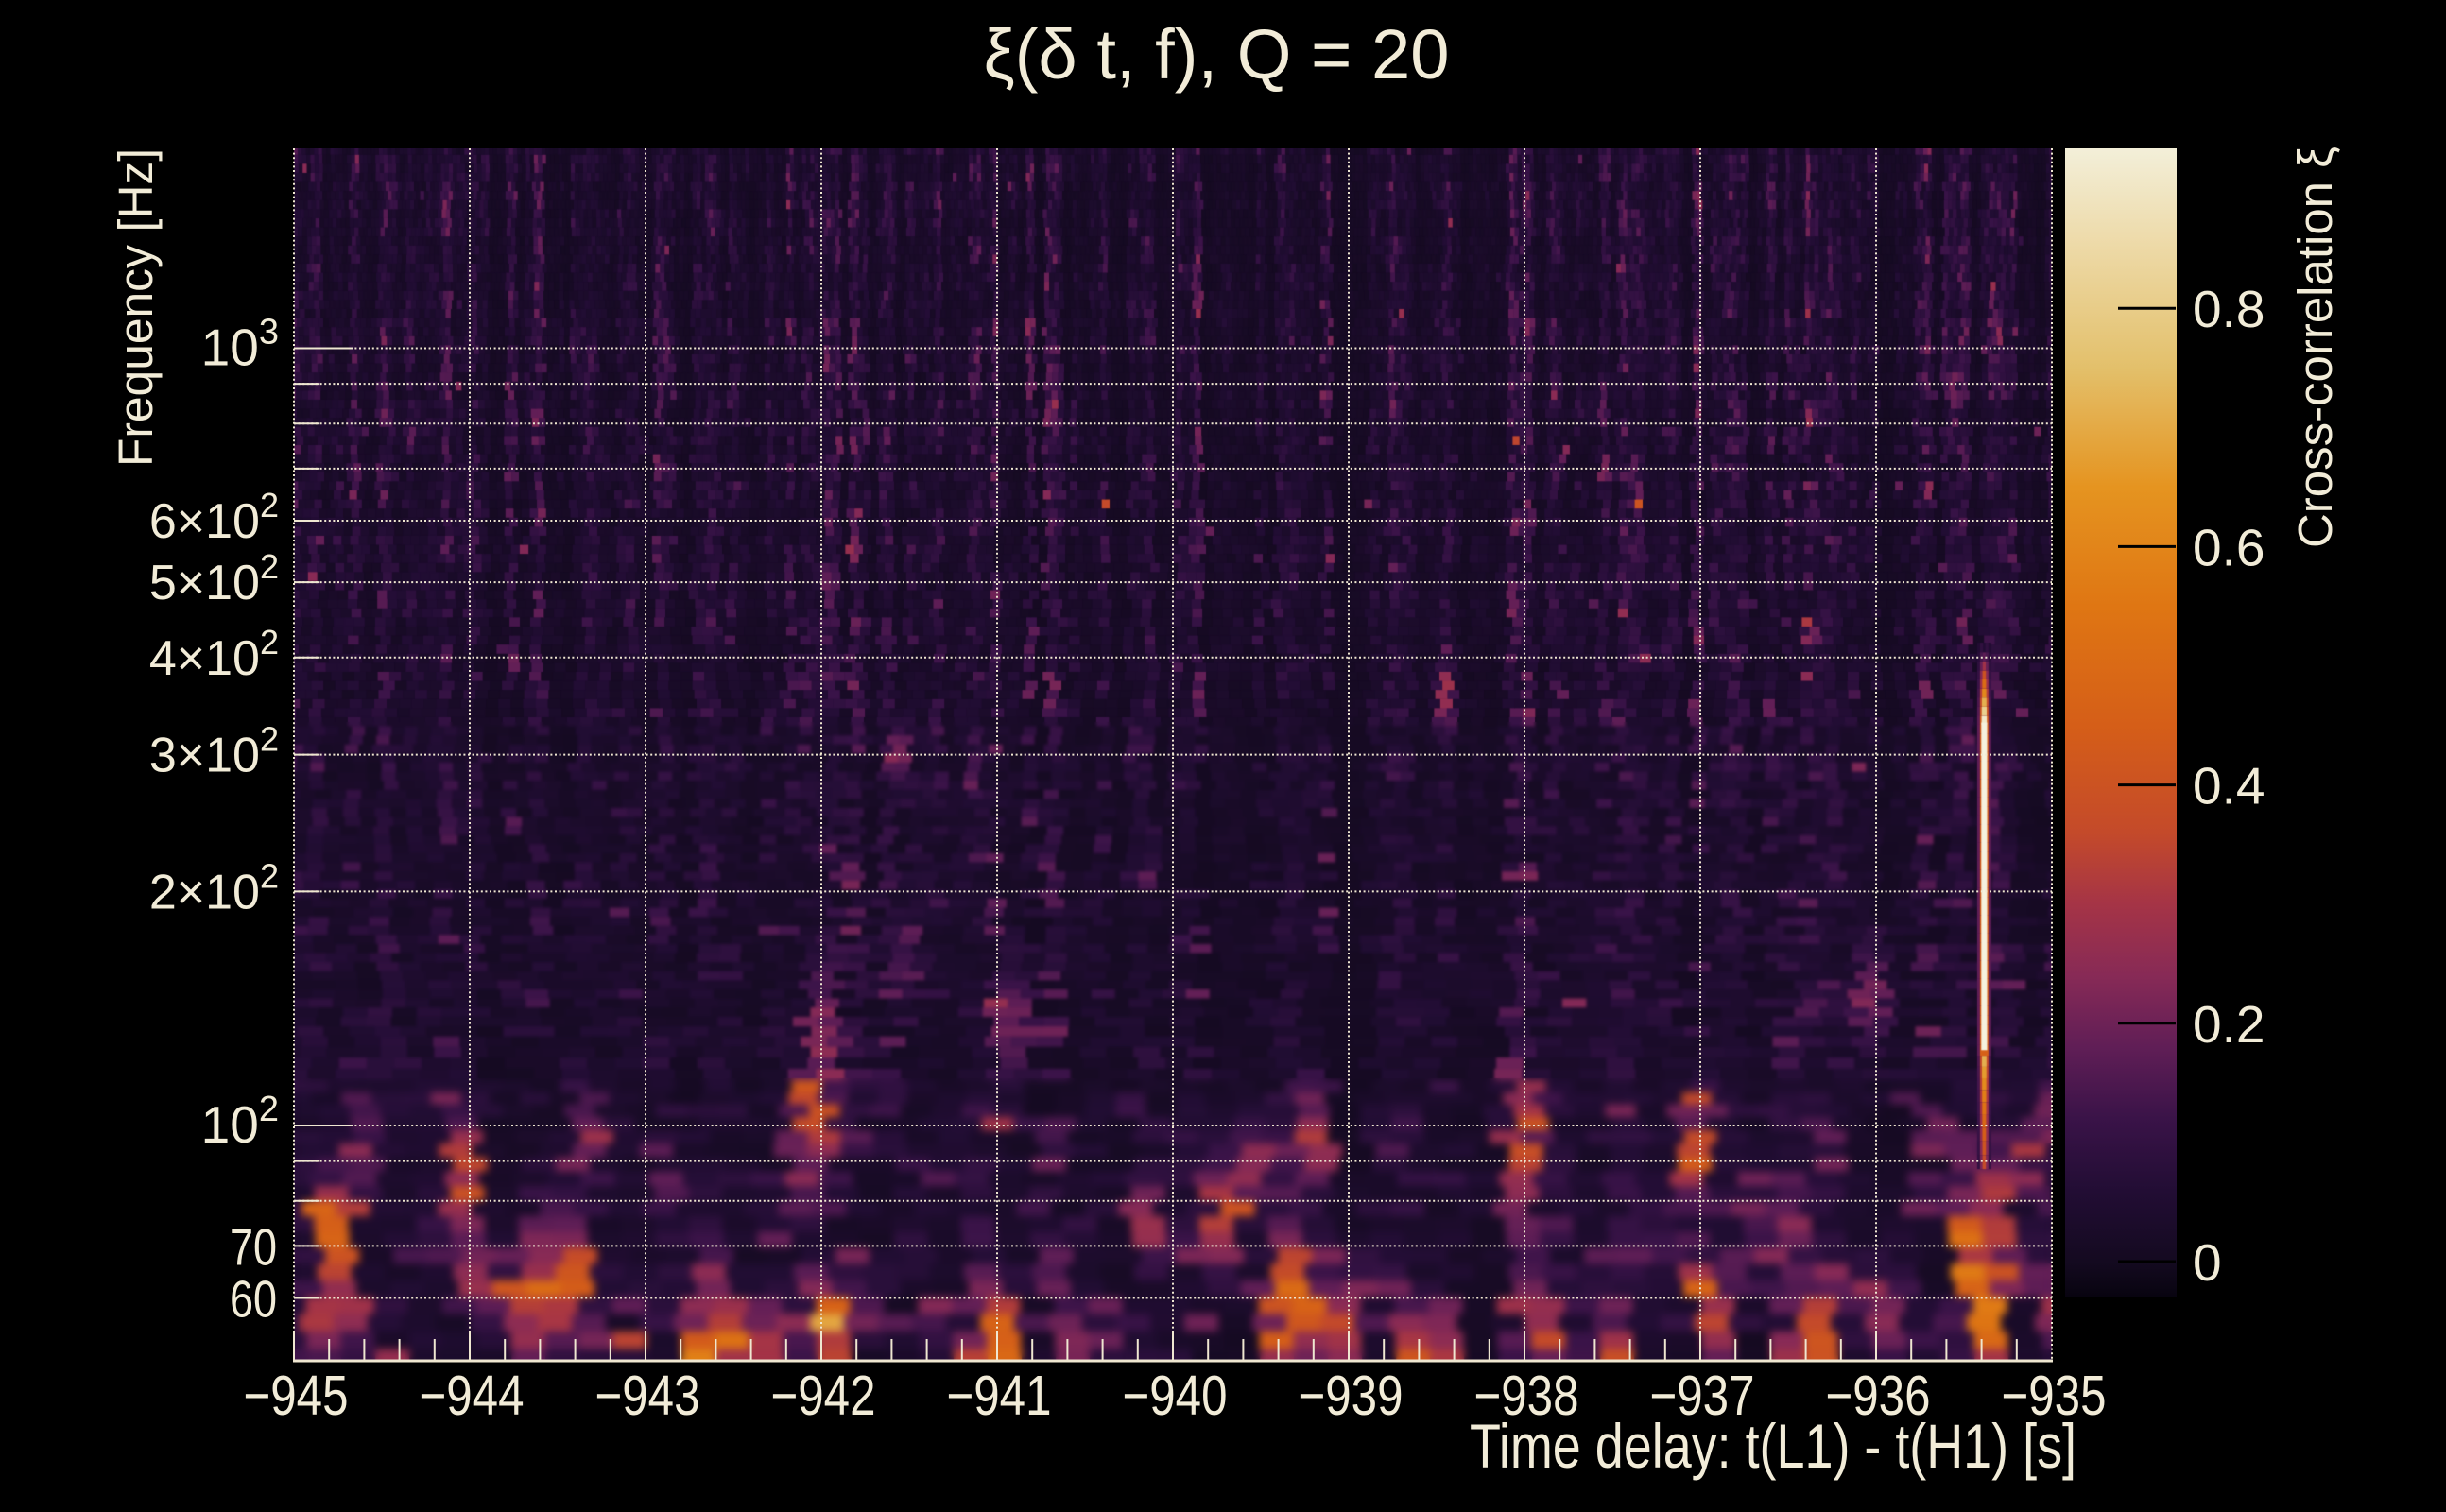  Describe the element at coordinates (1217, 54) in the screenshot. I see `svg-text: ξ(δ t, f), Q = 20` at that location.